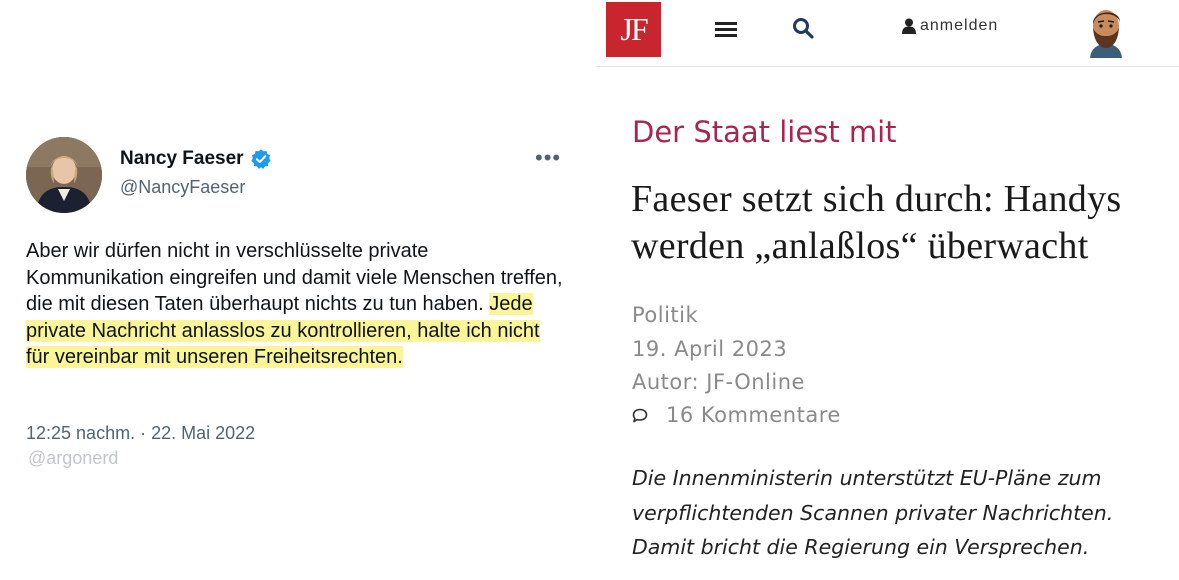 The image size is (1179, 580). Describe the element at coordinates (764, 132) in the screenshot. I see `article-kicker: Der Staat liest mit` at that location.